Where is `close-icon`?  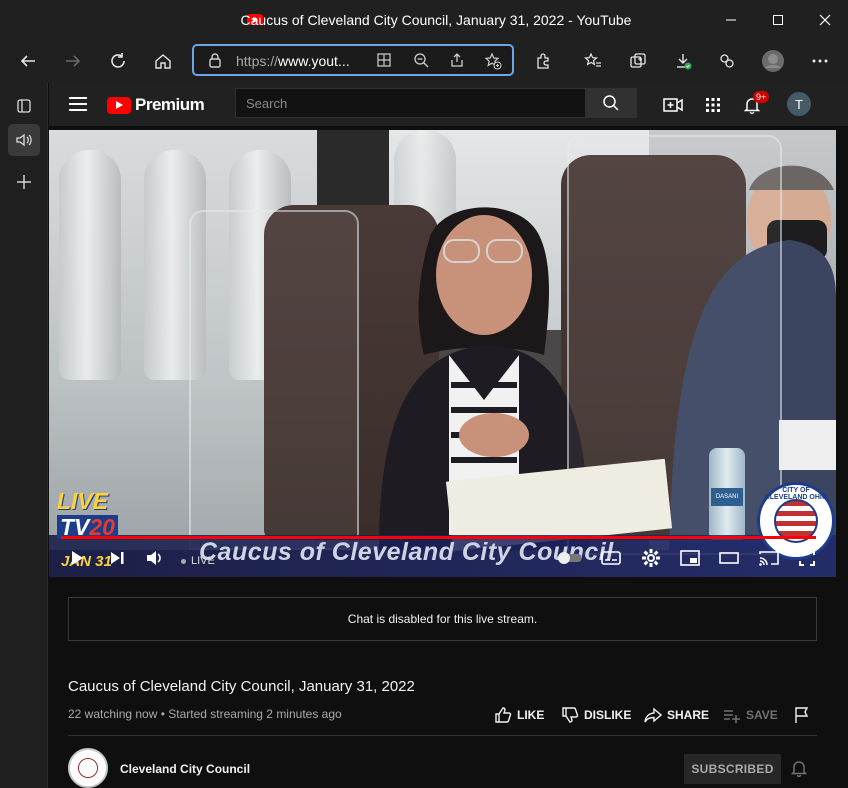 close-icon is located at coordinates (825, 20).